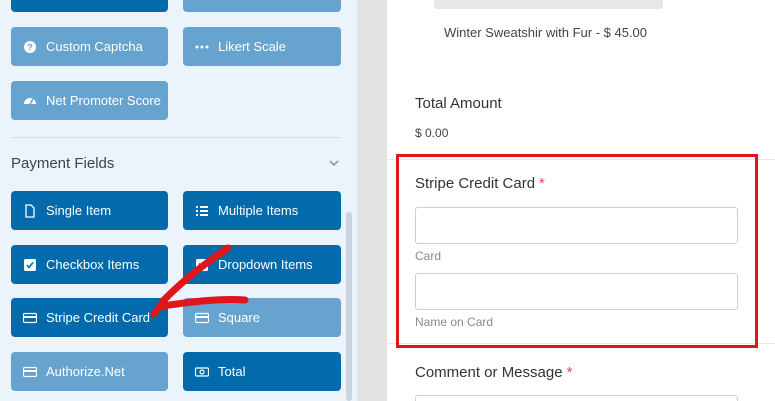 Image resolution: width=775 pixels, height=401 pixels. Describe the element at coordinates (176, 137) in the screenshot. I see `section-divider` at that location.